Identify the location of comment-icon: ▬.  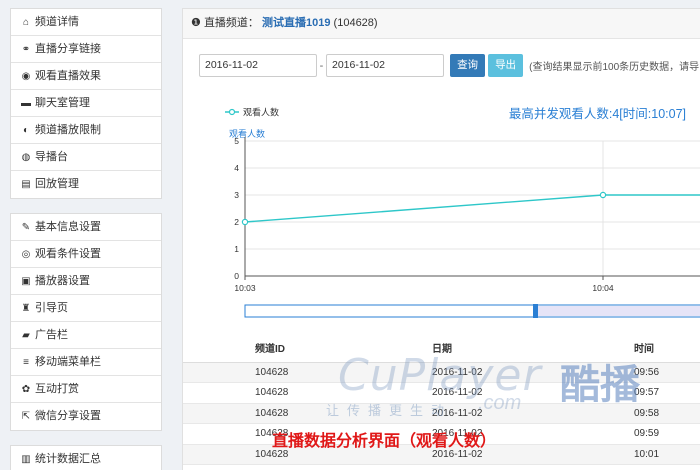
(26, 103).